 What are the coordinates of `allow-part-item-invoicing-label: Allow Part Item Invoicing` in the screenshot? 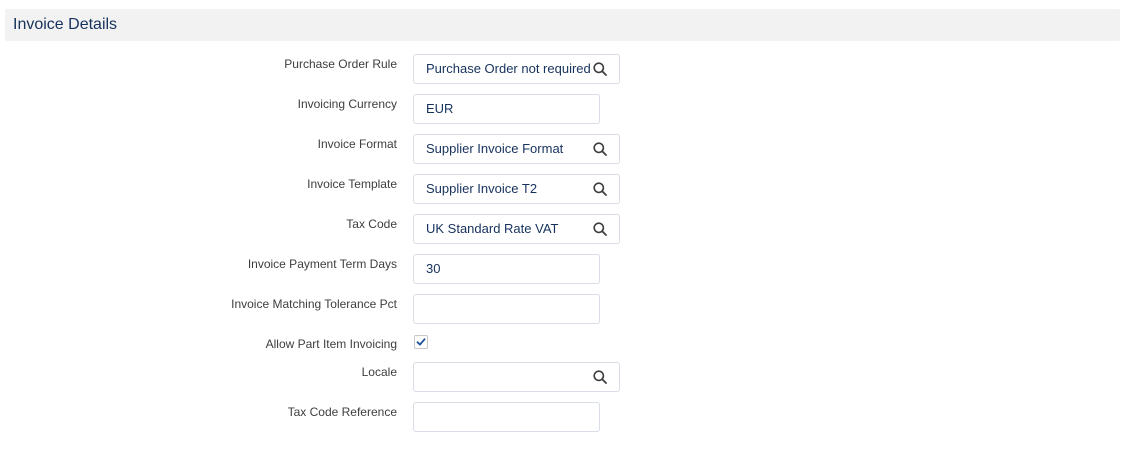 It's located at (331, 344).